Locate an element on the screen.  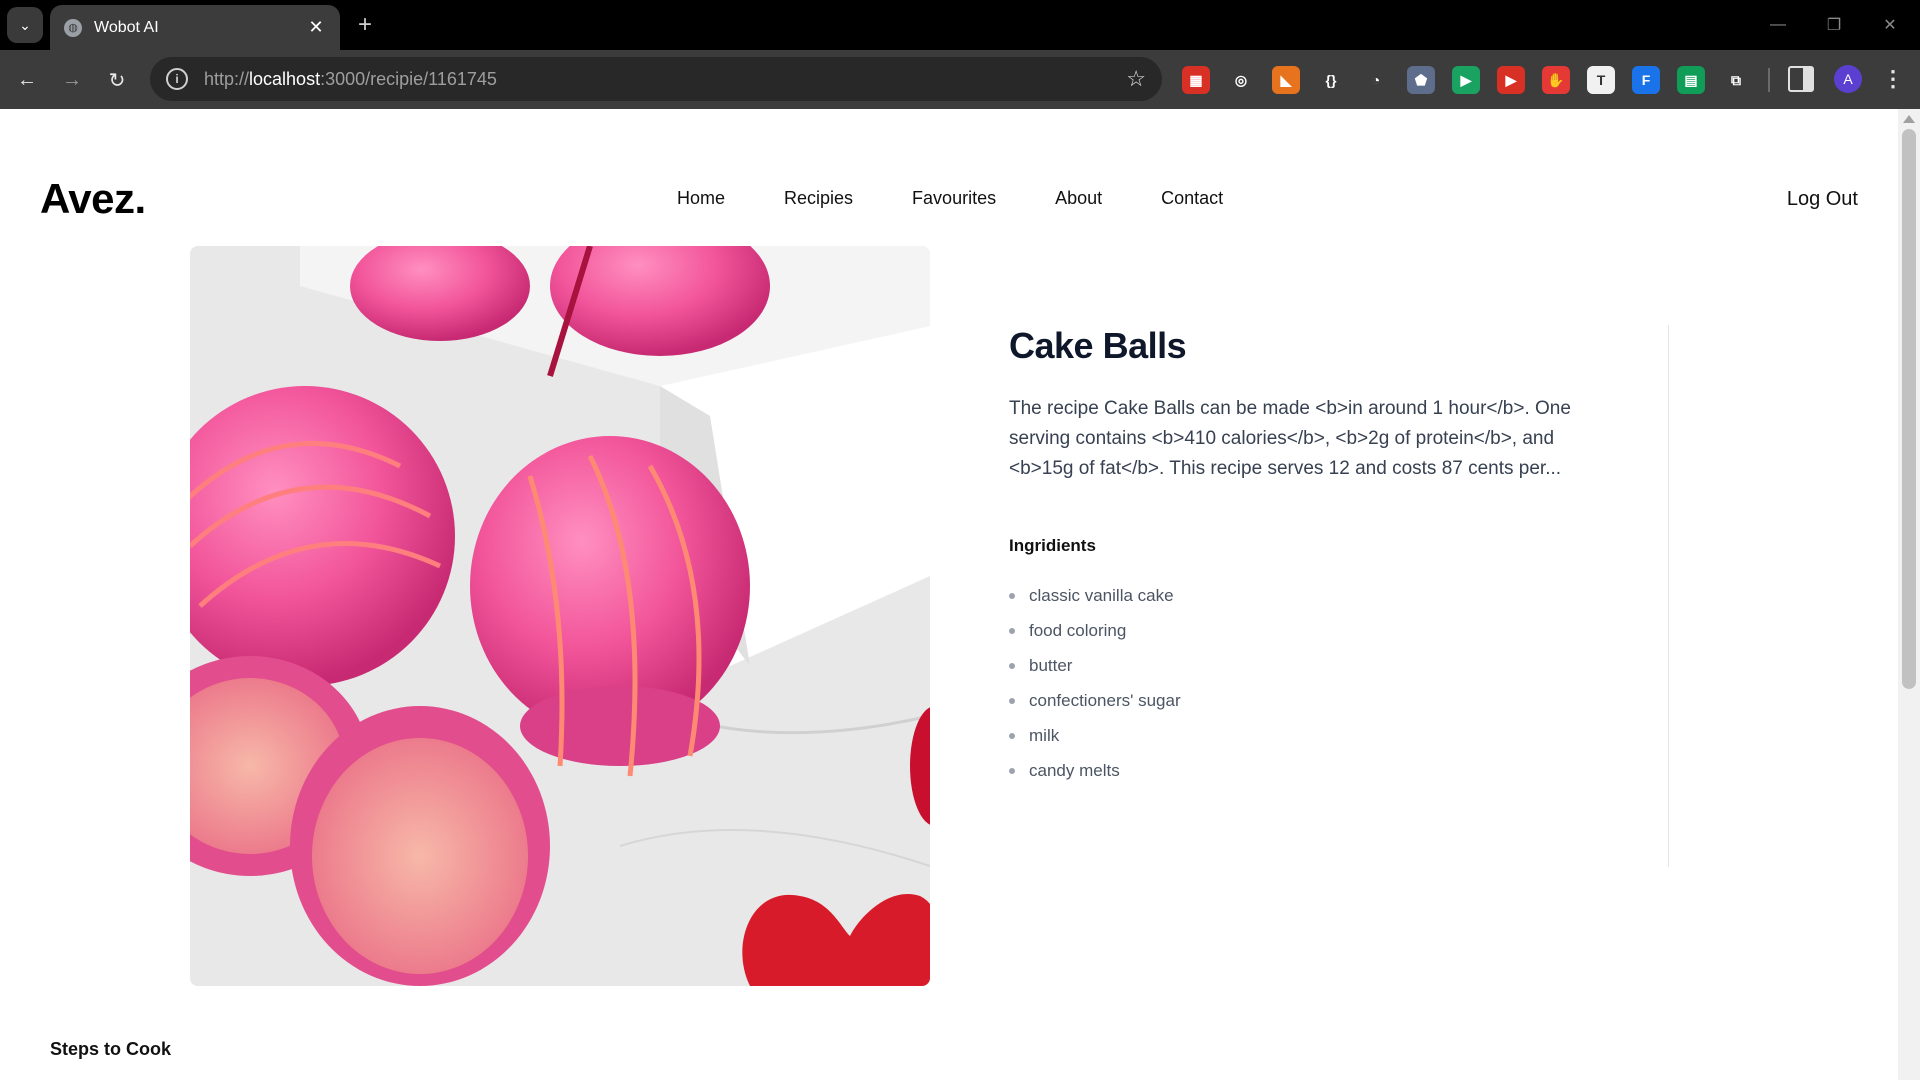
ext-shield-icon: ⬟ is located at coordinates (1421, 80).